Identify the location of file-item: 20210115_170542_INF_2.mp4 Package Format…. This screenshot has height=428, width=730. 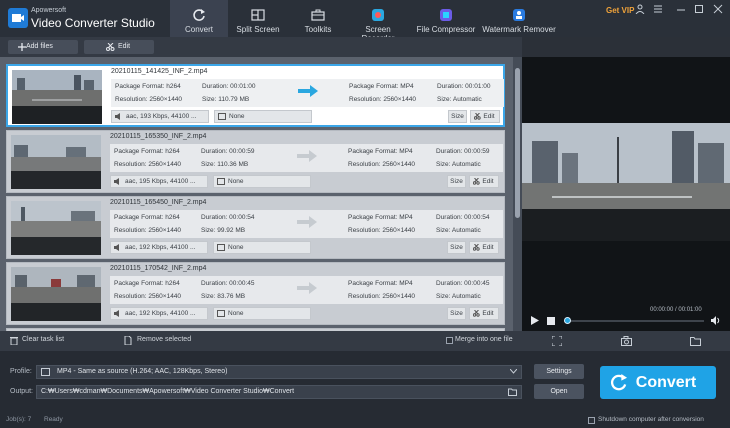
(255, 293).